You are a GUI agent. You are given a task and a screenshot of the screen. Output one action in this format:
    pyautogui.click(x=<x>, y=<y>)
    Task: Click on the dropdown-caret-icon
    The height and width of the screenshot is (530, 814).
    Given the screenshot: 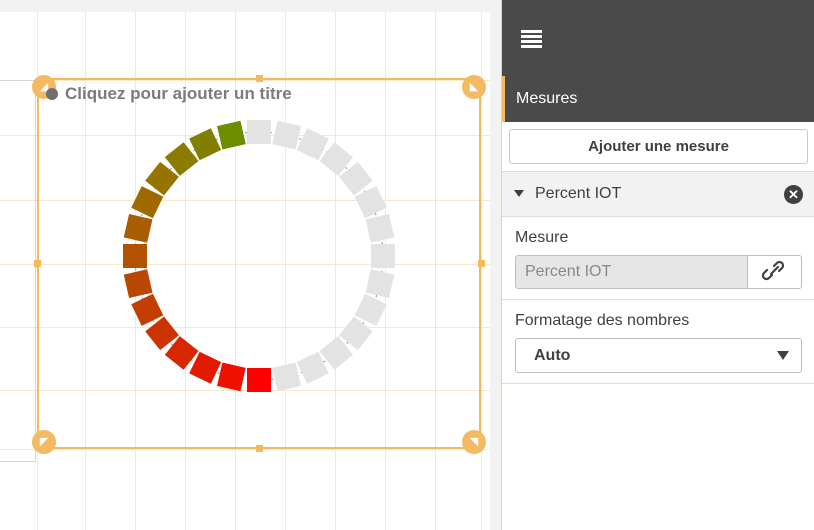 What is the action you would take?
    pyautogui.click(x=783, y=355)
    